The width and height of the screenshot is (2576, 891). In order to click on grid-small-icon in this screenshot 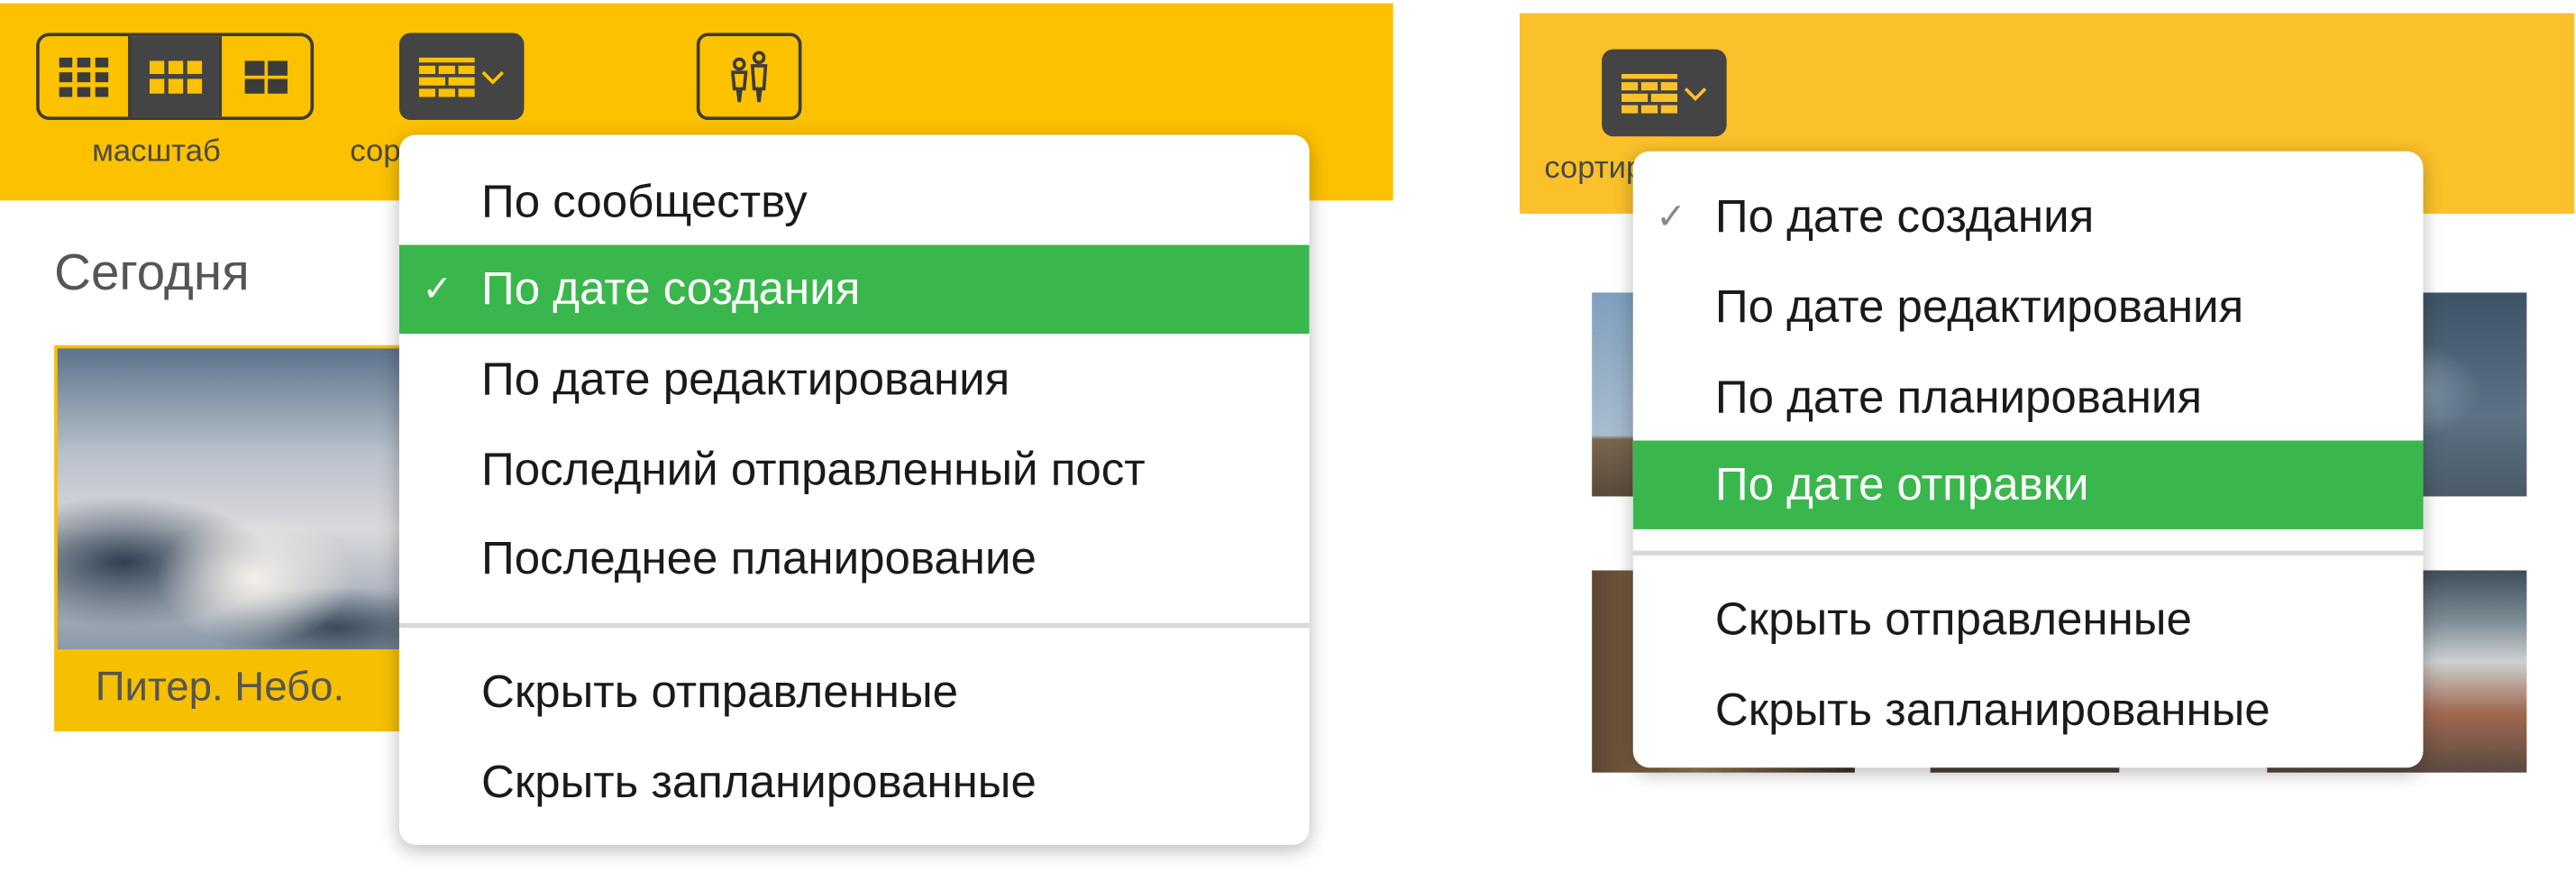, I will do `click(83, 76)`.